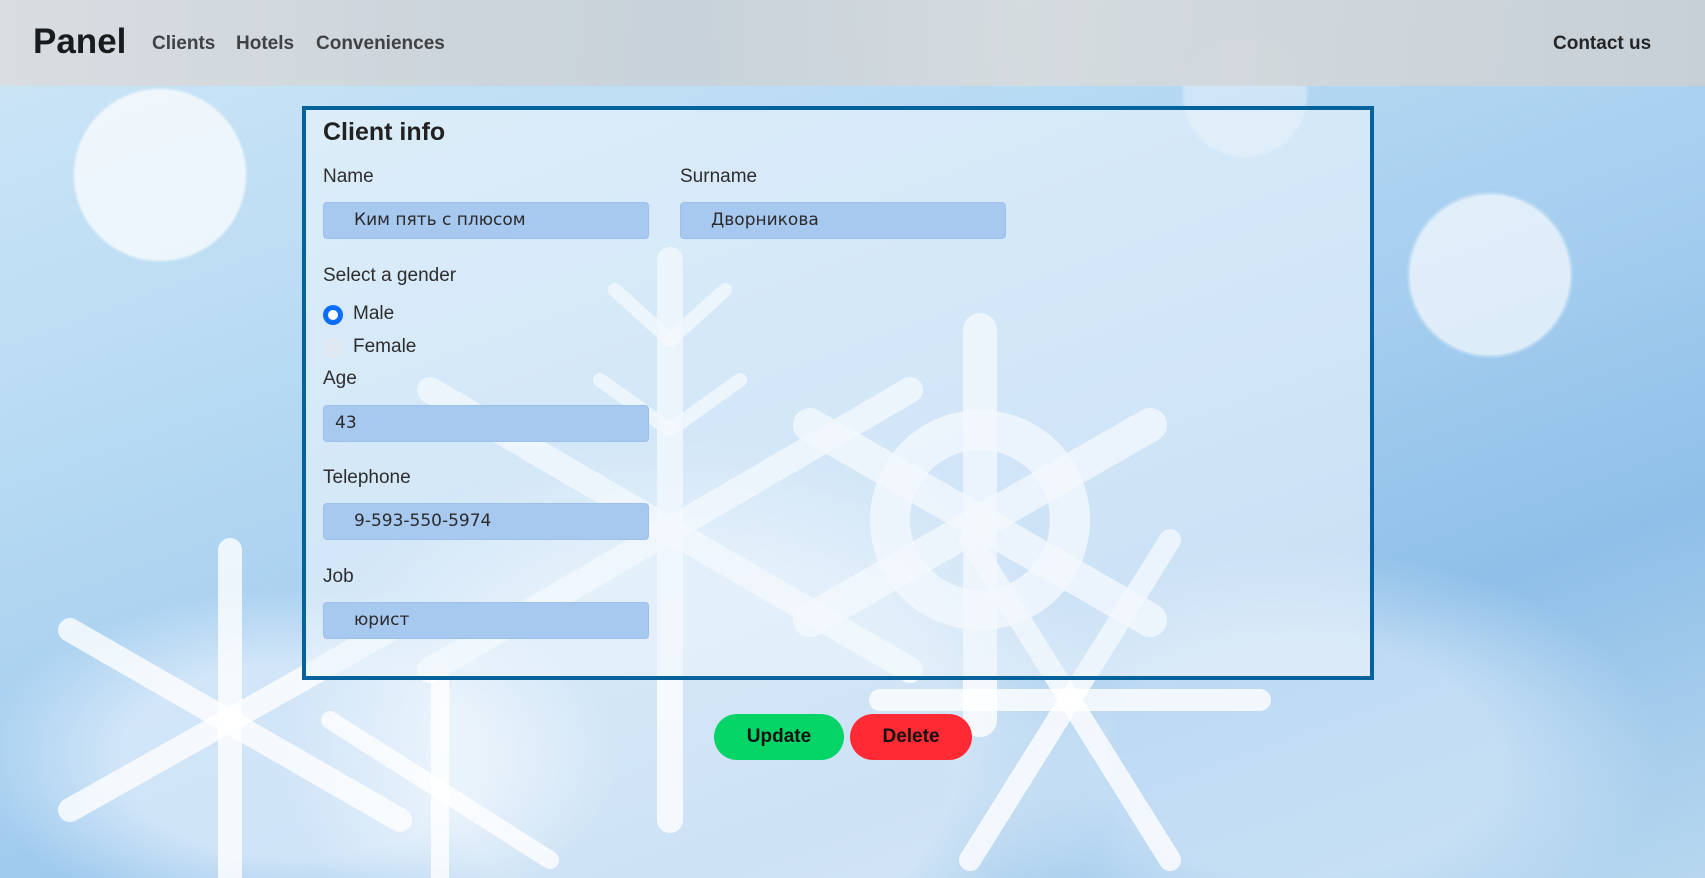 This screenshot has height=878, width=1705. What do you see at coordinates (486, 620) in the screenshot?
I see `job-field: юрист` at bounding box center [486, 620].